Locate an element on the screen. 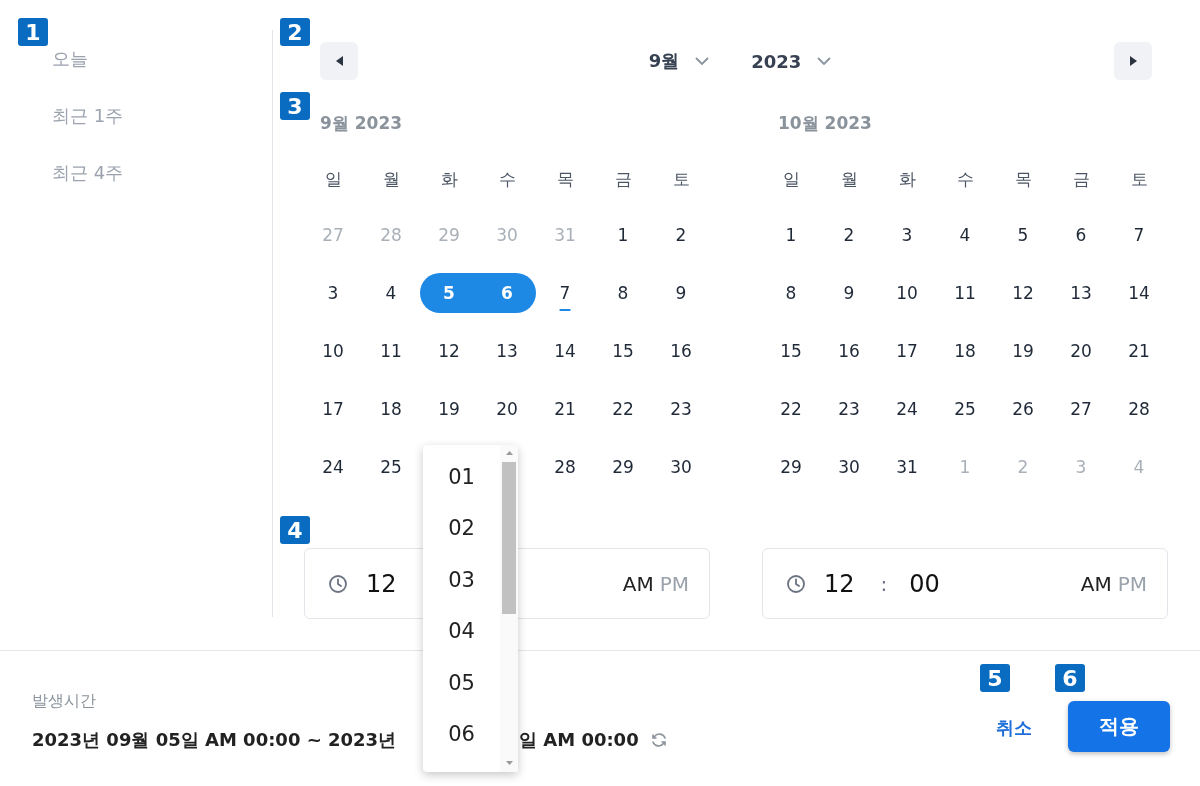 This screenshot has height=786, width=1200. date-range-text: 일 AM 00:00 is located at coordinates (579, 740).